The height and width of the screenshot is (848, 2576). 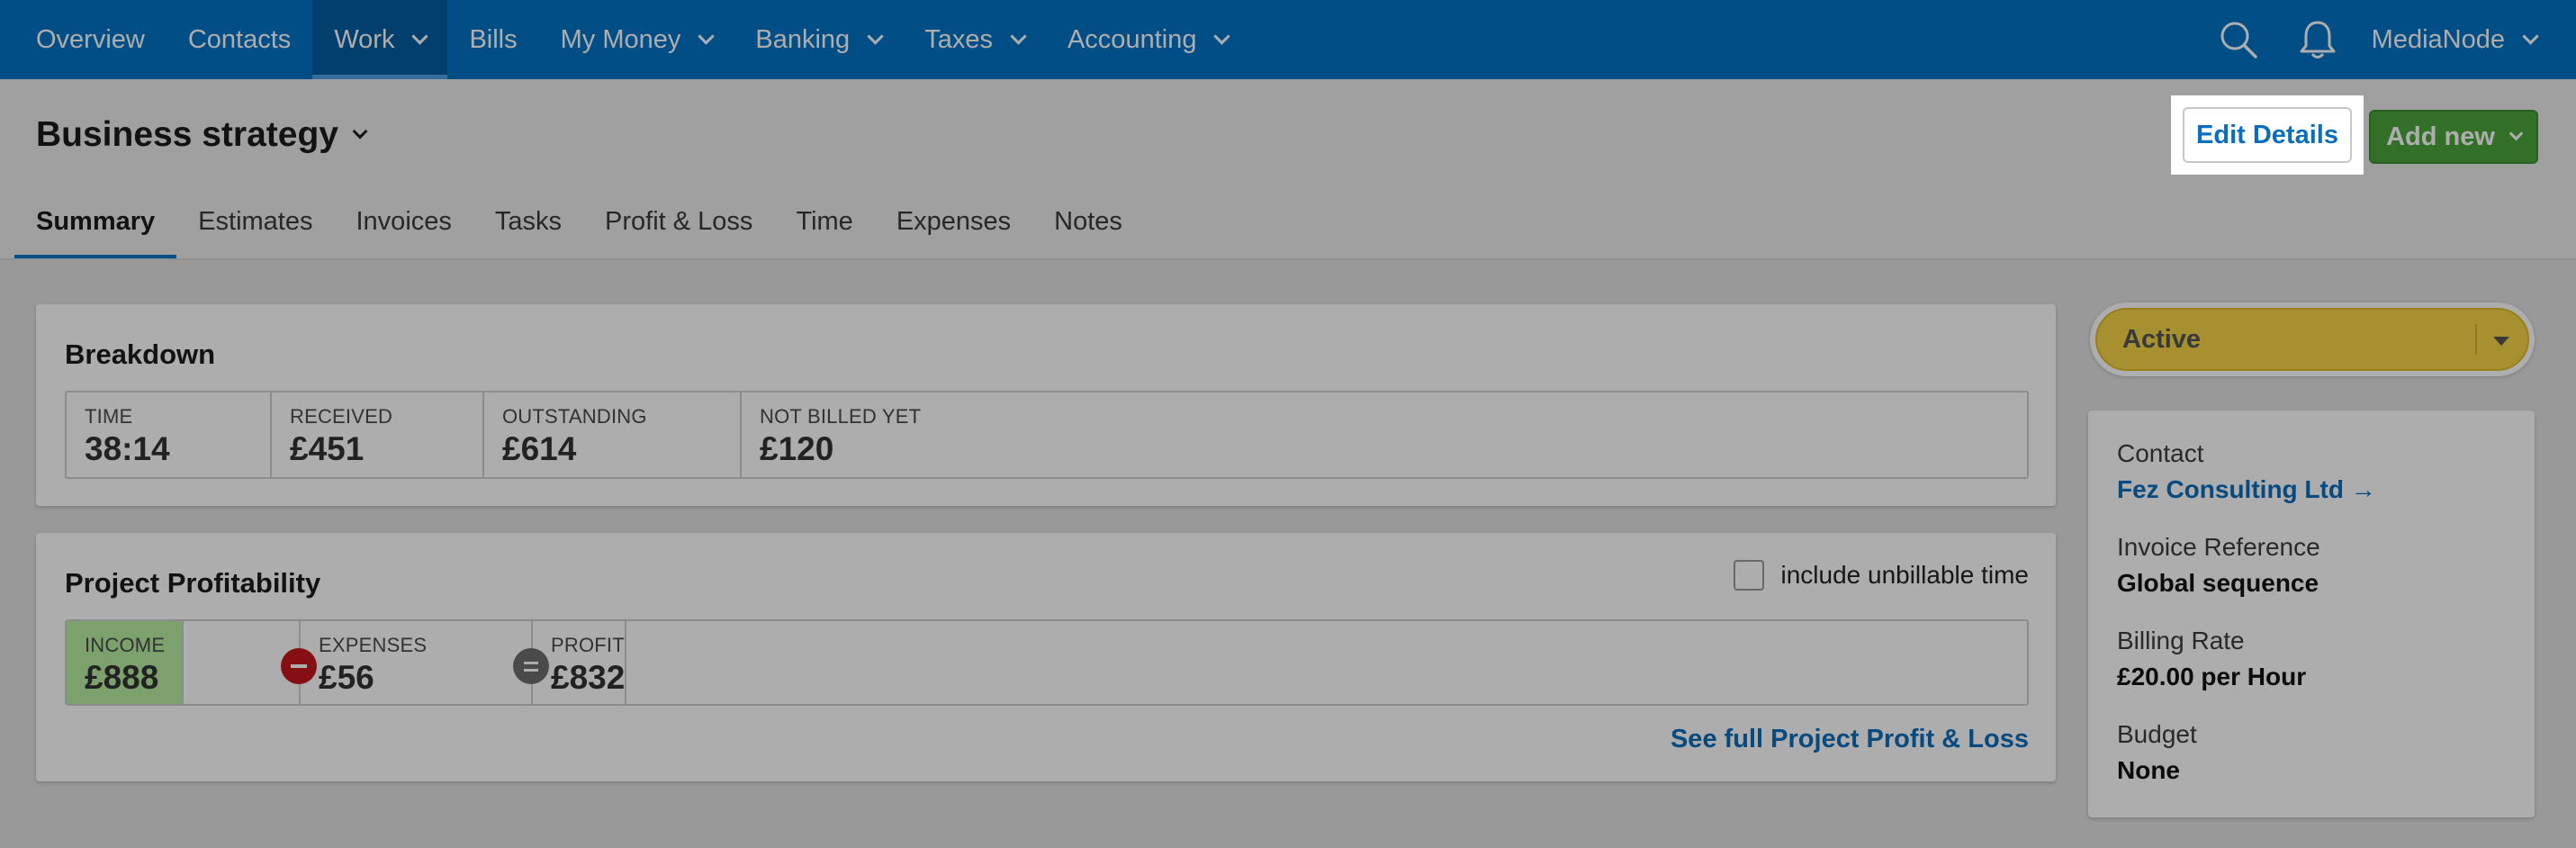 I want to click on tab-estimates: Estimates, so click(x=255, y=223).